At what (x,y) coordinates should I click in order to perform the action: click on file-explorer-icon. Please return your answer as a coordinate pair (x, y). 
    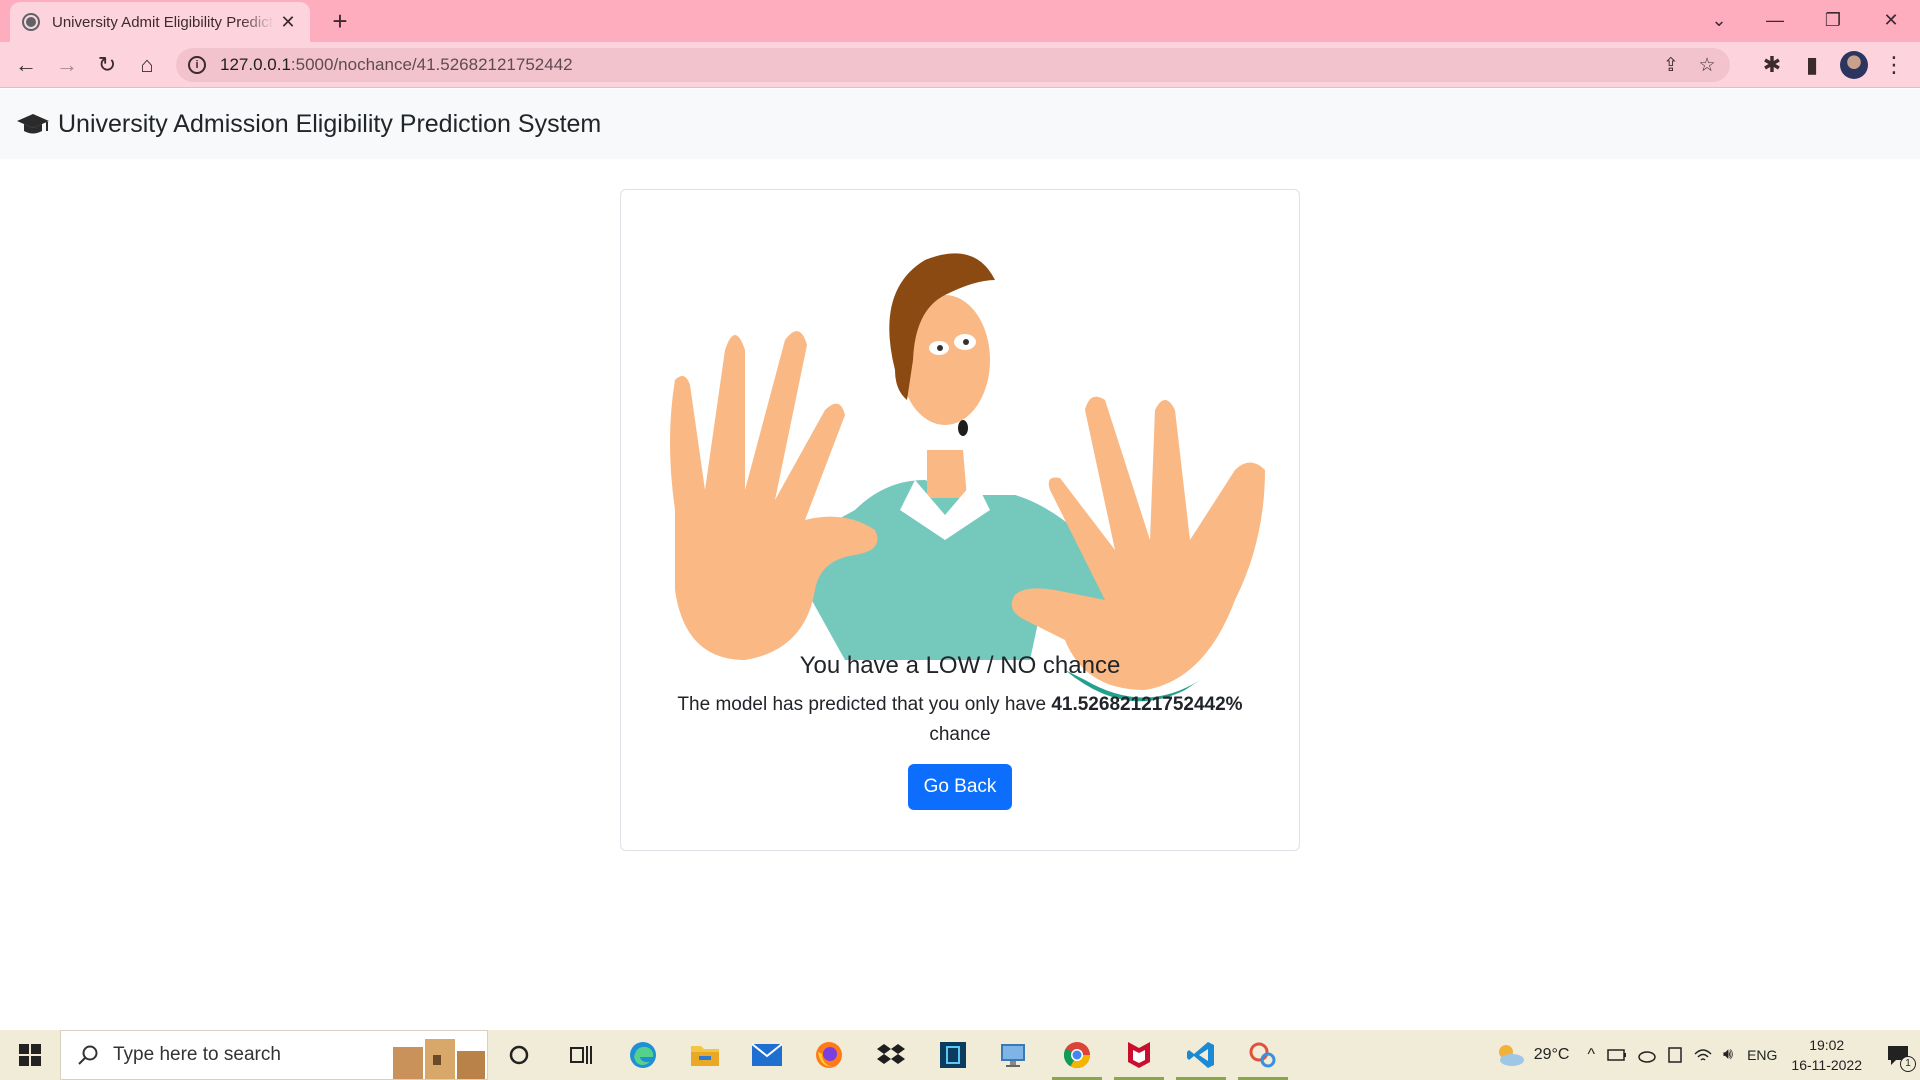
    Looking at the image, I should click on (705, 1055).